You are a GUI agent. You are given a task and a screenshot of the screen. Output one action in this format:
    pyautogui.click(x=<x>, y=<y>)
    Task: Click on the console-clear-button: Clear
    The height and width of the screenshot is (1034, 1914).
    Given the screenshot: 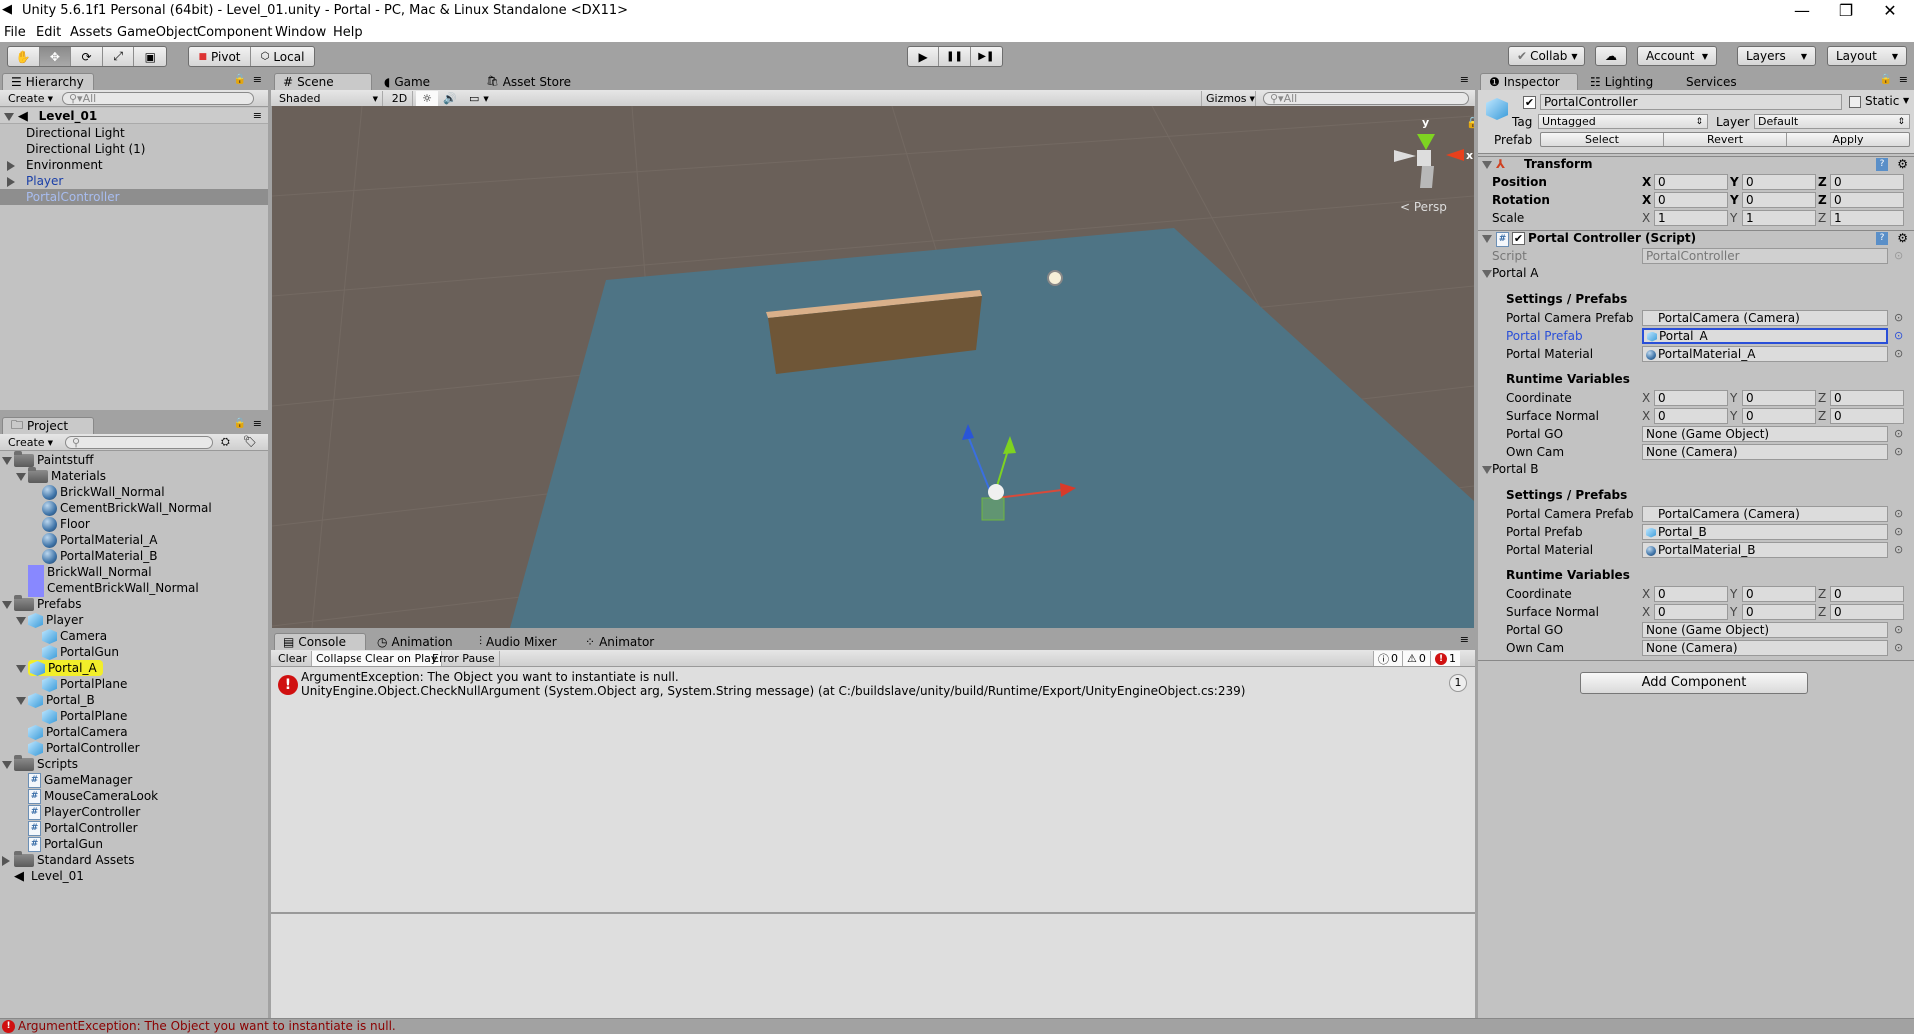 What is the action you would take?
    pyautogui.click(x=293, y=658)
    